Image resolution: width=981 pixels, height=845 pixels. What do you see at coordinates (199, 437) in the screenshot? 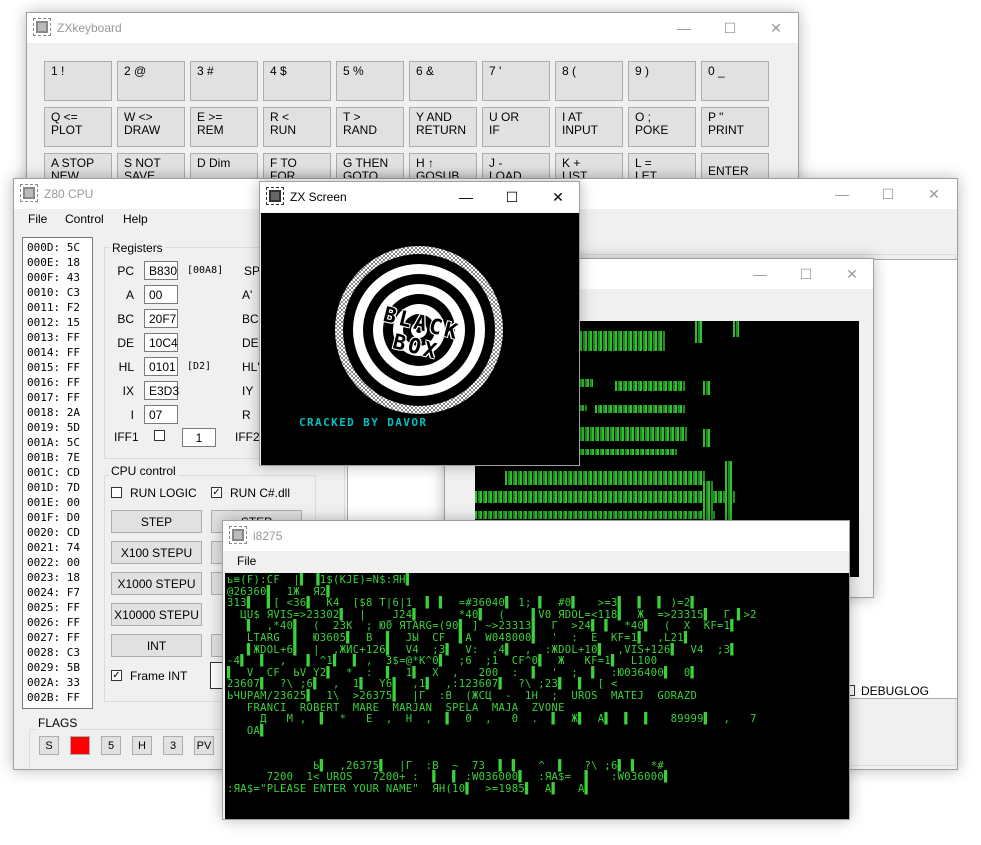
I see `iff-value-field: 1` at bounding box center [199, 437].